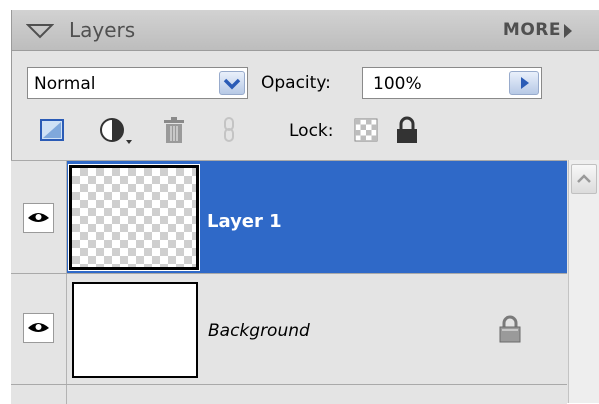 This screenshot has width=599, height=404. What do you see at coordinates (510, 329) in the screenshot?
I see `lock-icon` at bounding box center [510, 329].